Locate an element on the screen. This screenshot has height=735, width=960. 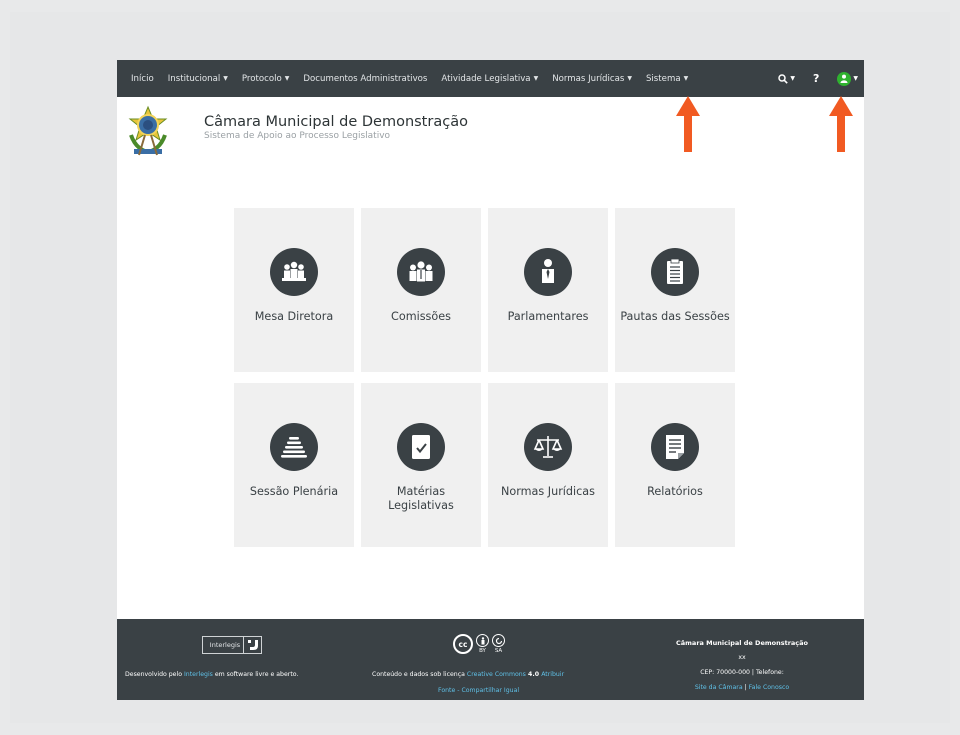
tile-label: Sessão Plenária is located at coordinates (294, 491).